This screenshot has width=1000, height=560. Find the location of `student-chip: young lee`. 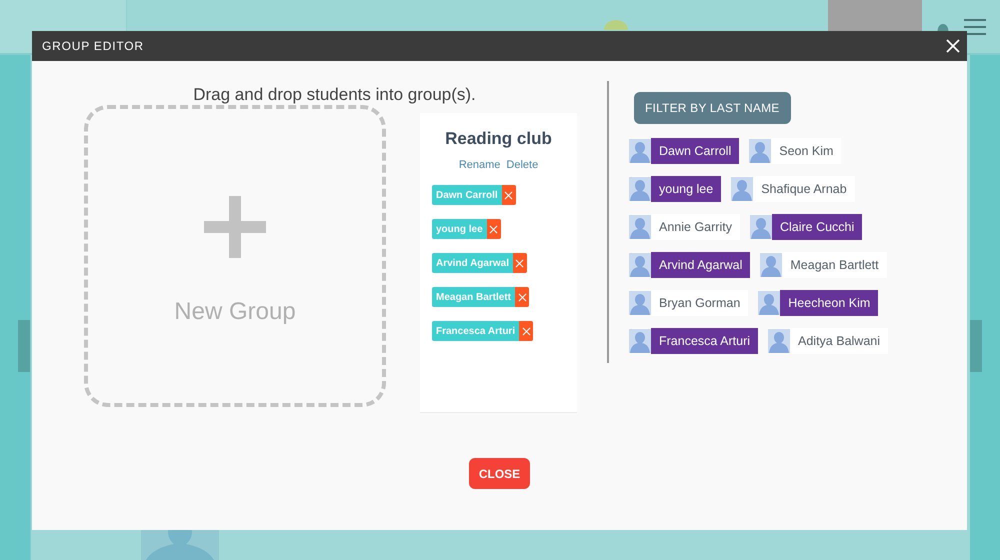

student-chip: young lee is located at coordinates (675, 189).